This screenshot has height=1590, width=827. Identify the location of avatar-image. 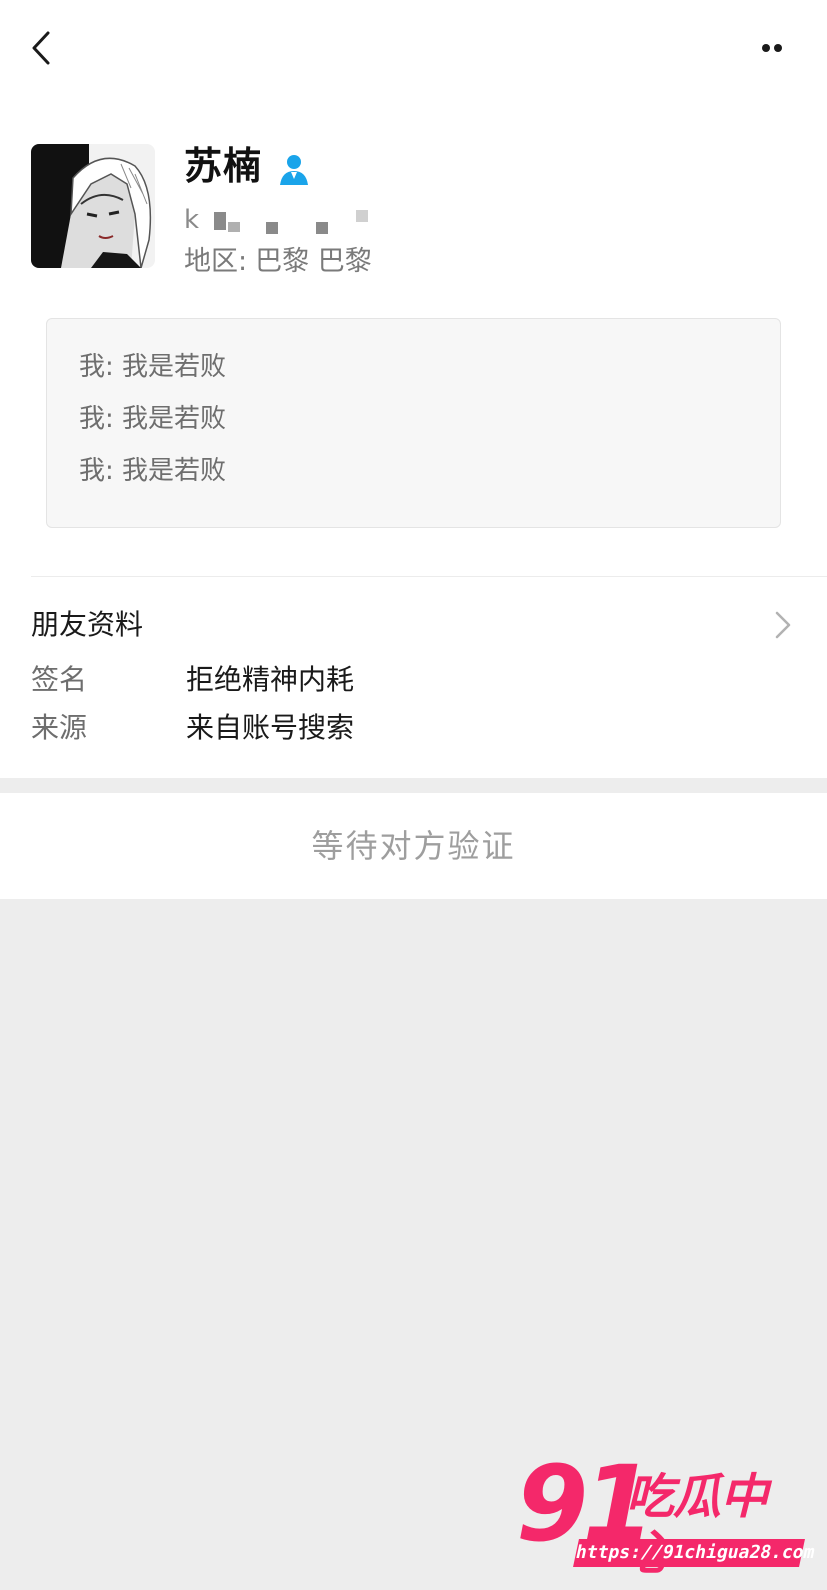
(93, 206).